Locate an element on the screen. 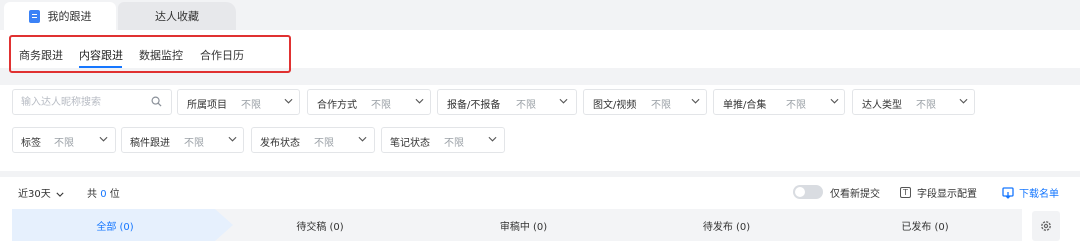  field-config-icon: T is located at coordinates (905, 192).